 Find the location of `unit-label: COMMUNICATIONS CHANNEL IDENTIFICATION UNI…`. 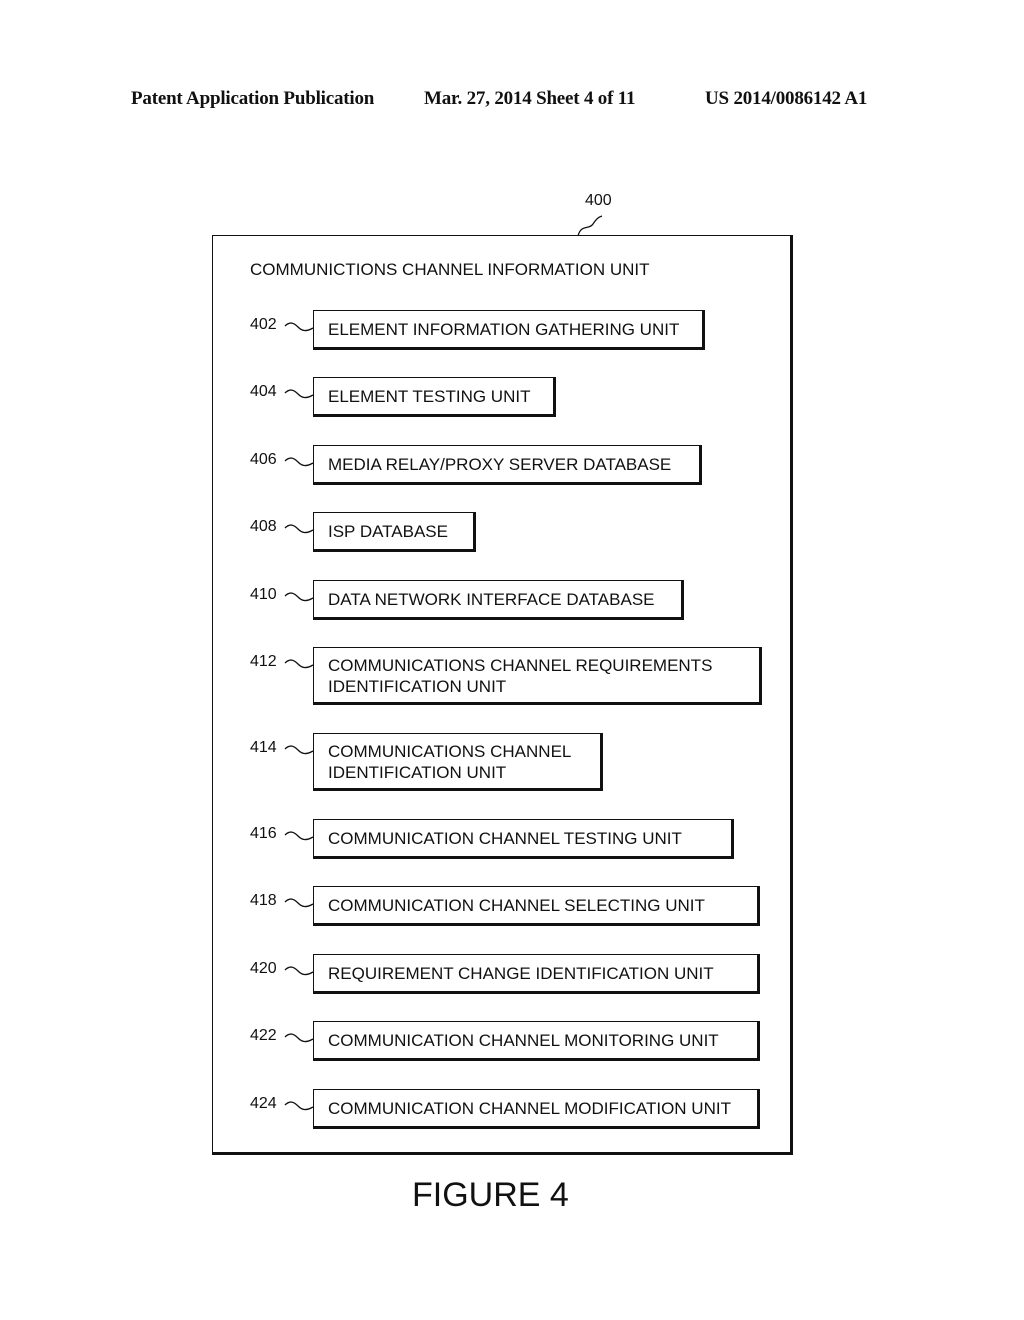

unit-label: COMMUNICATIONS CHANNEL IDENTIFICATION UNI… is located at coordinates (449, 762).